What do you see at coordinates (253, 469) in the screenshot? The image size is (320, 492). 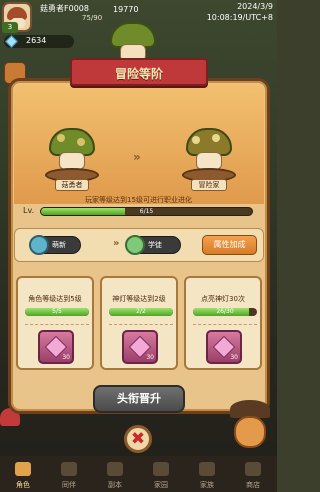 I see `shop-icon` at bounding box center [253, 469].